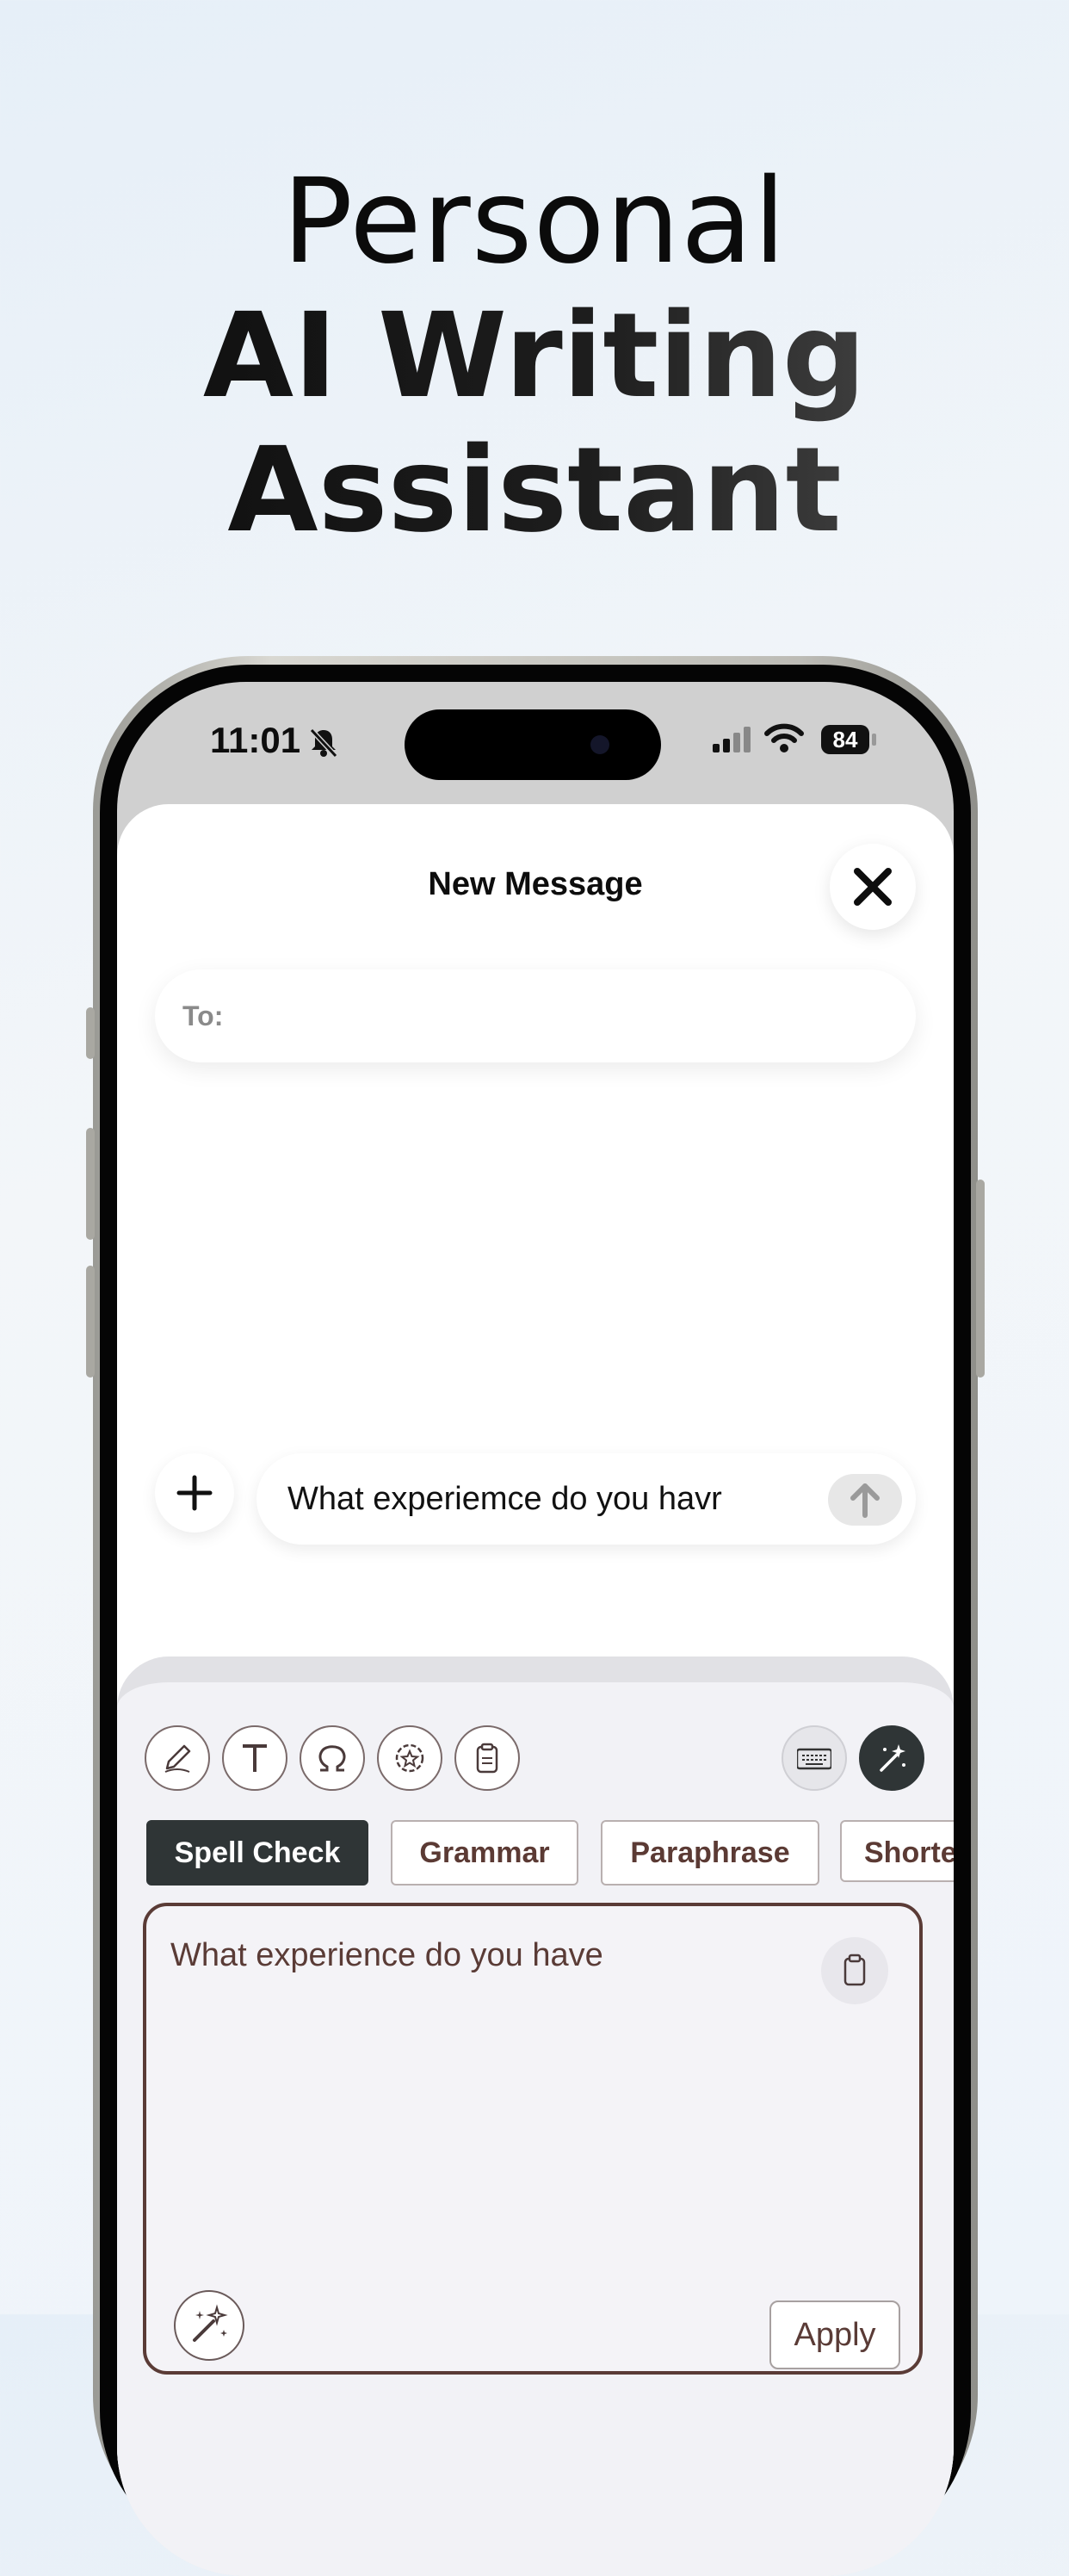 The image size is (1069, 2576). Describe the element at coordinates (90, 1033) in the screenshot. I see `action-button` at that location.